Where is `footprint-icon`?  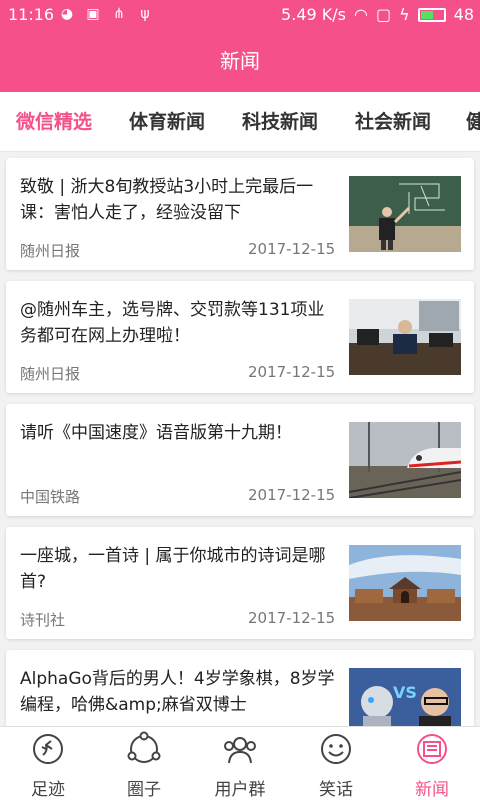 footprint-icon is located at coordinates (48, 749).